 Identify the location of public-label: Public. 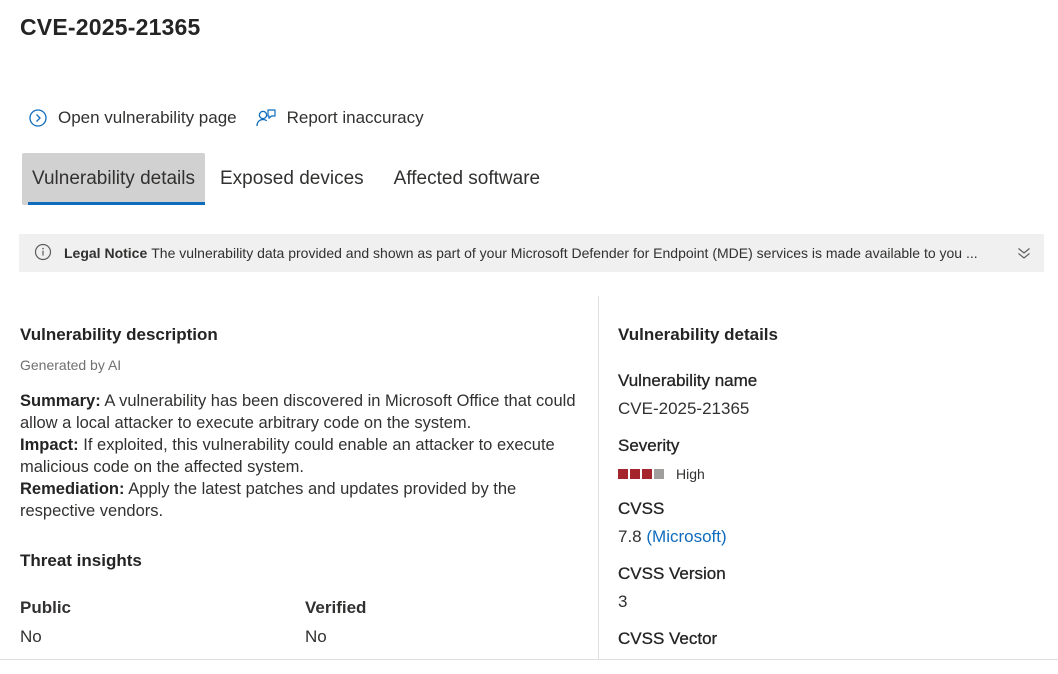
(46, 607).